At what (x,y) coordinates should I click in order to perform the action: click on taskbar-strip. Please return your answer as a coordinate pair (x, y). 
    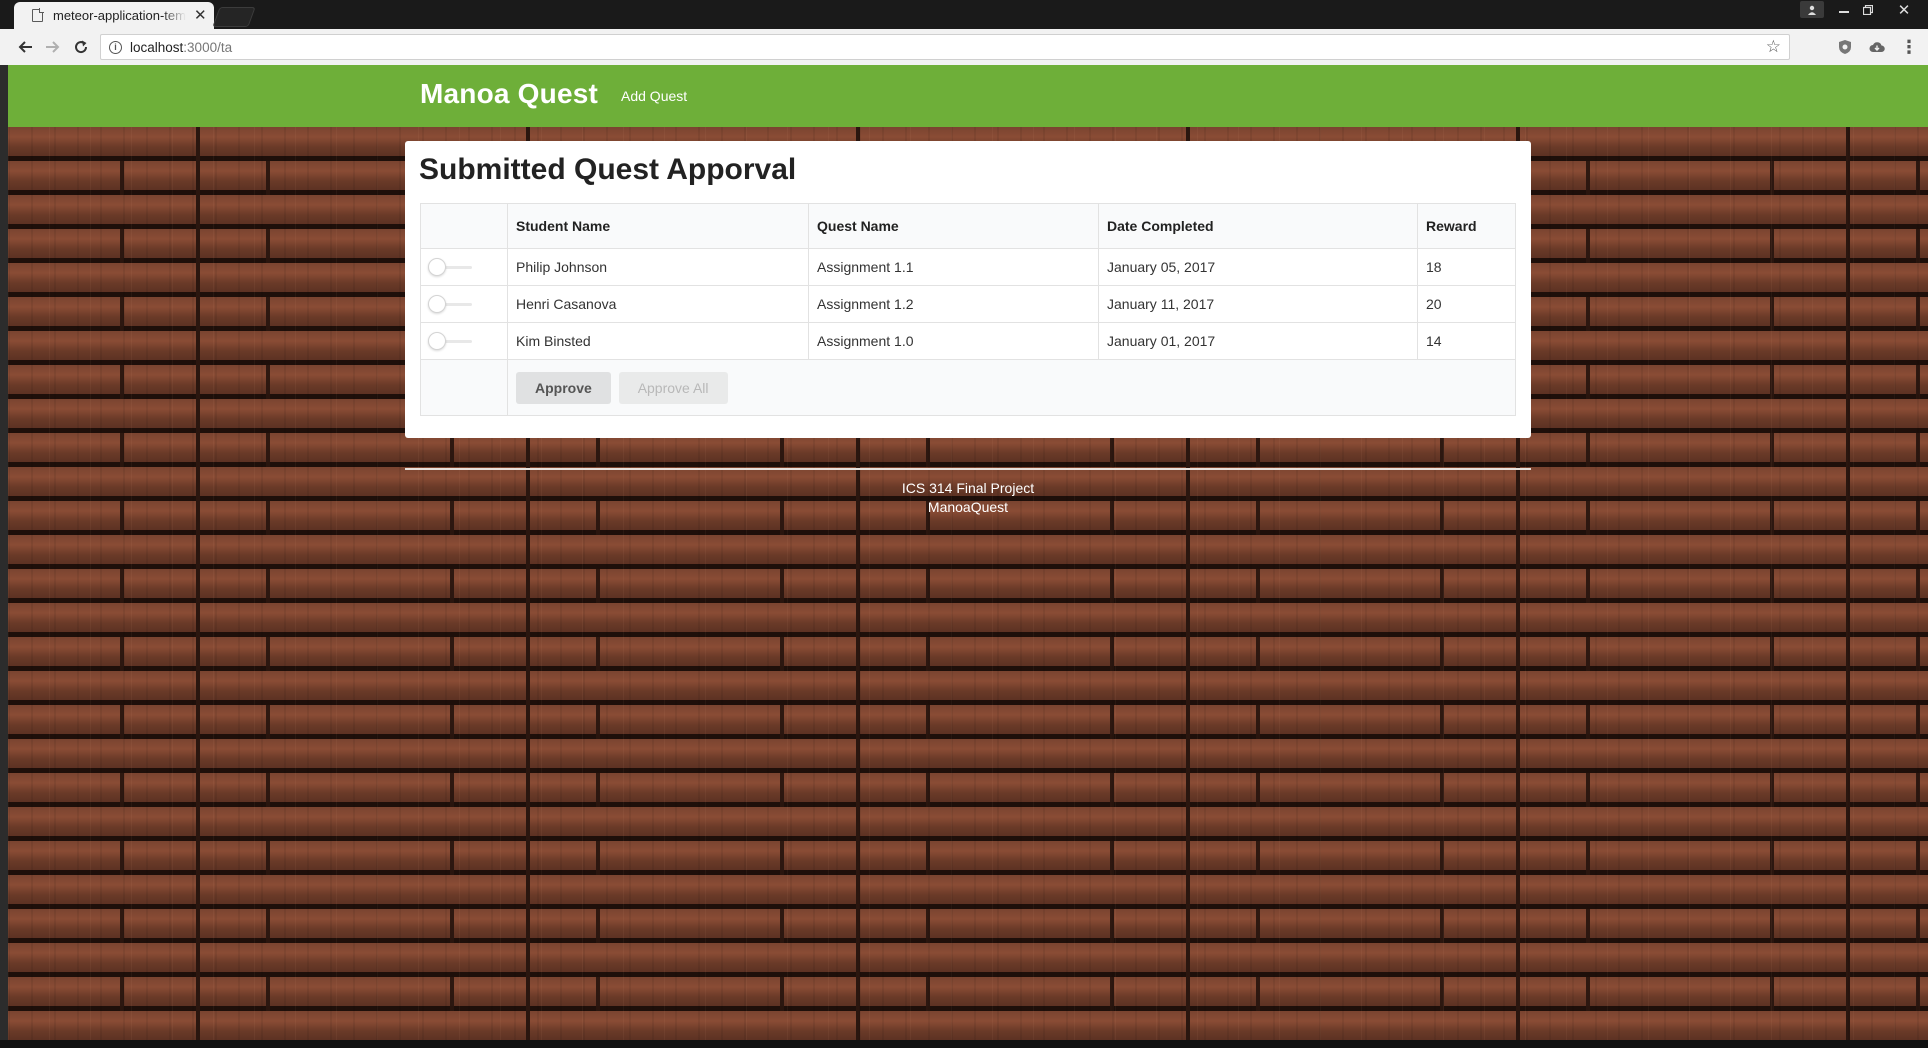
    Looking at the image, I should click on (964, 1044).